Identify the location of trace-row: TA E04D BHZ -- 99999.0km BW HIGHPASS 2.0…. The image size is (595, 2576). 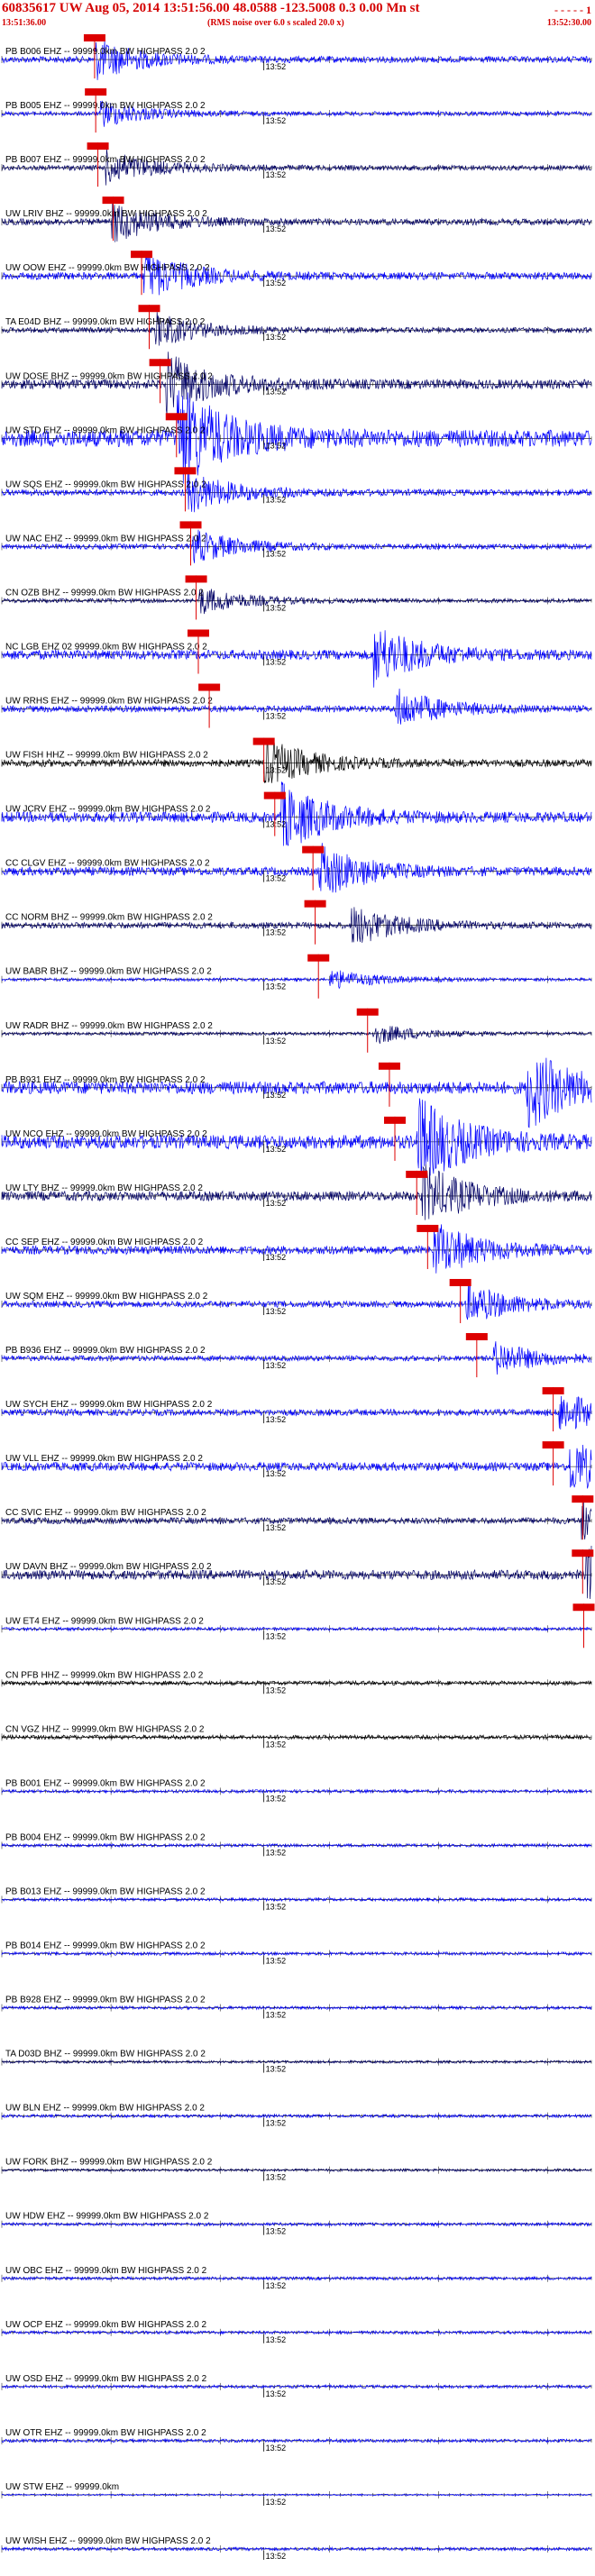
(296, 327).